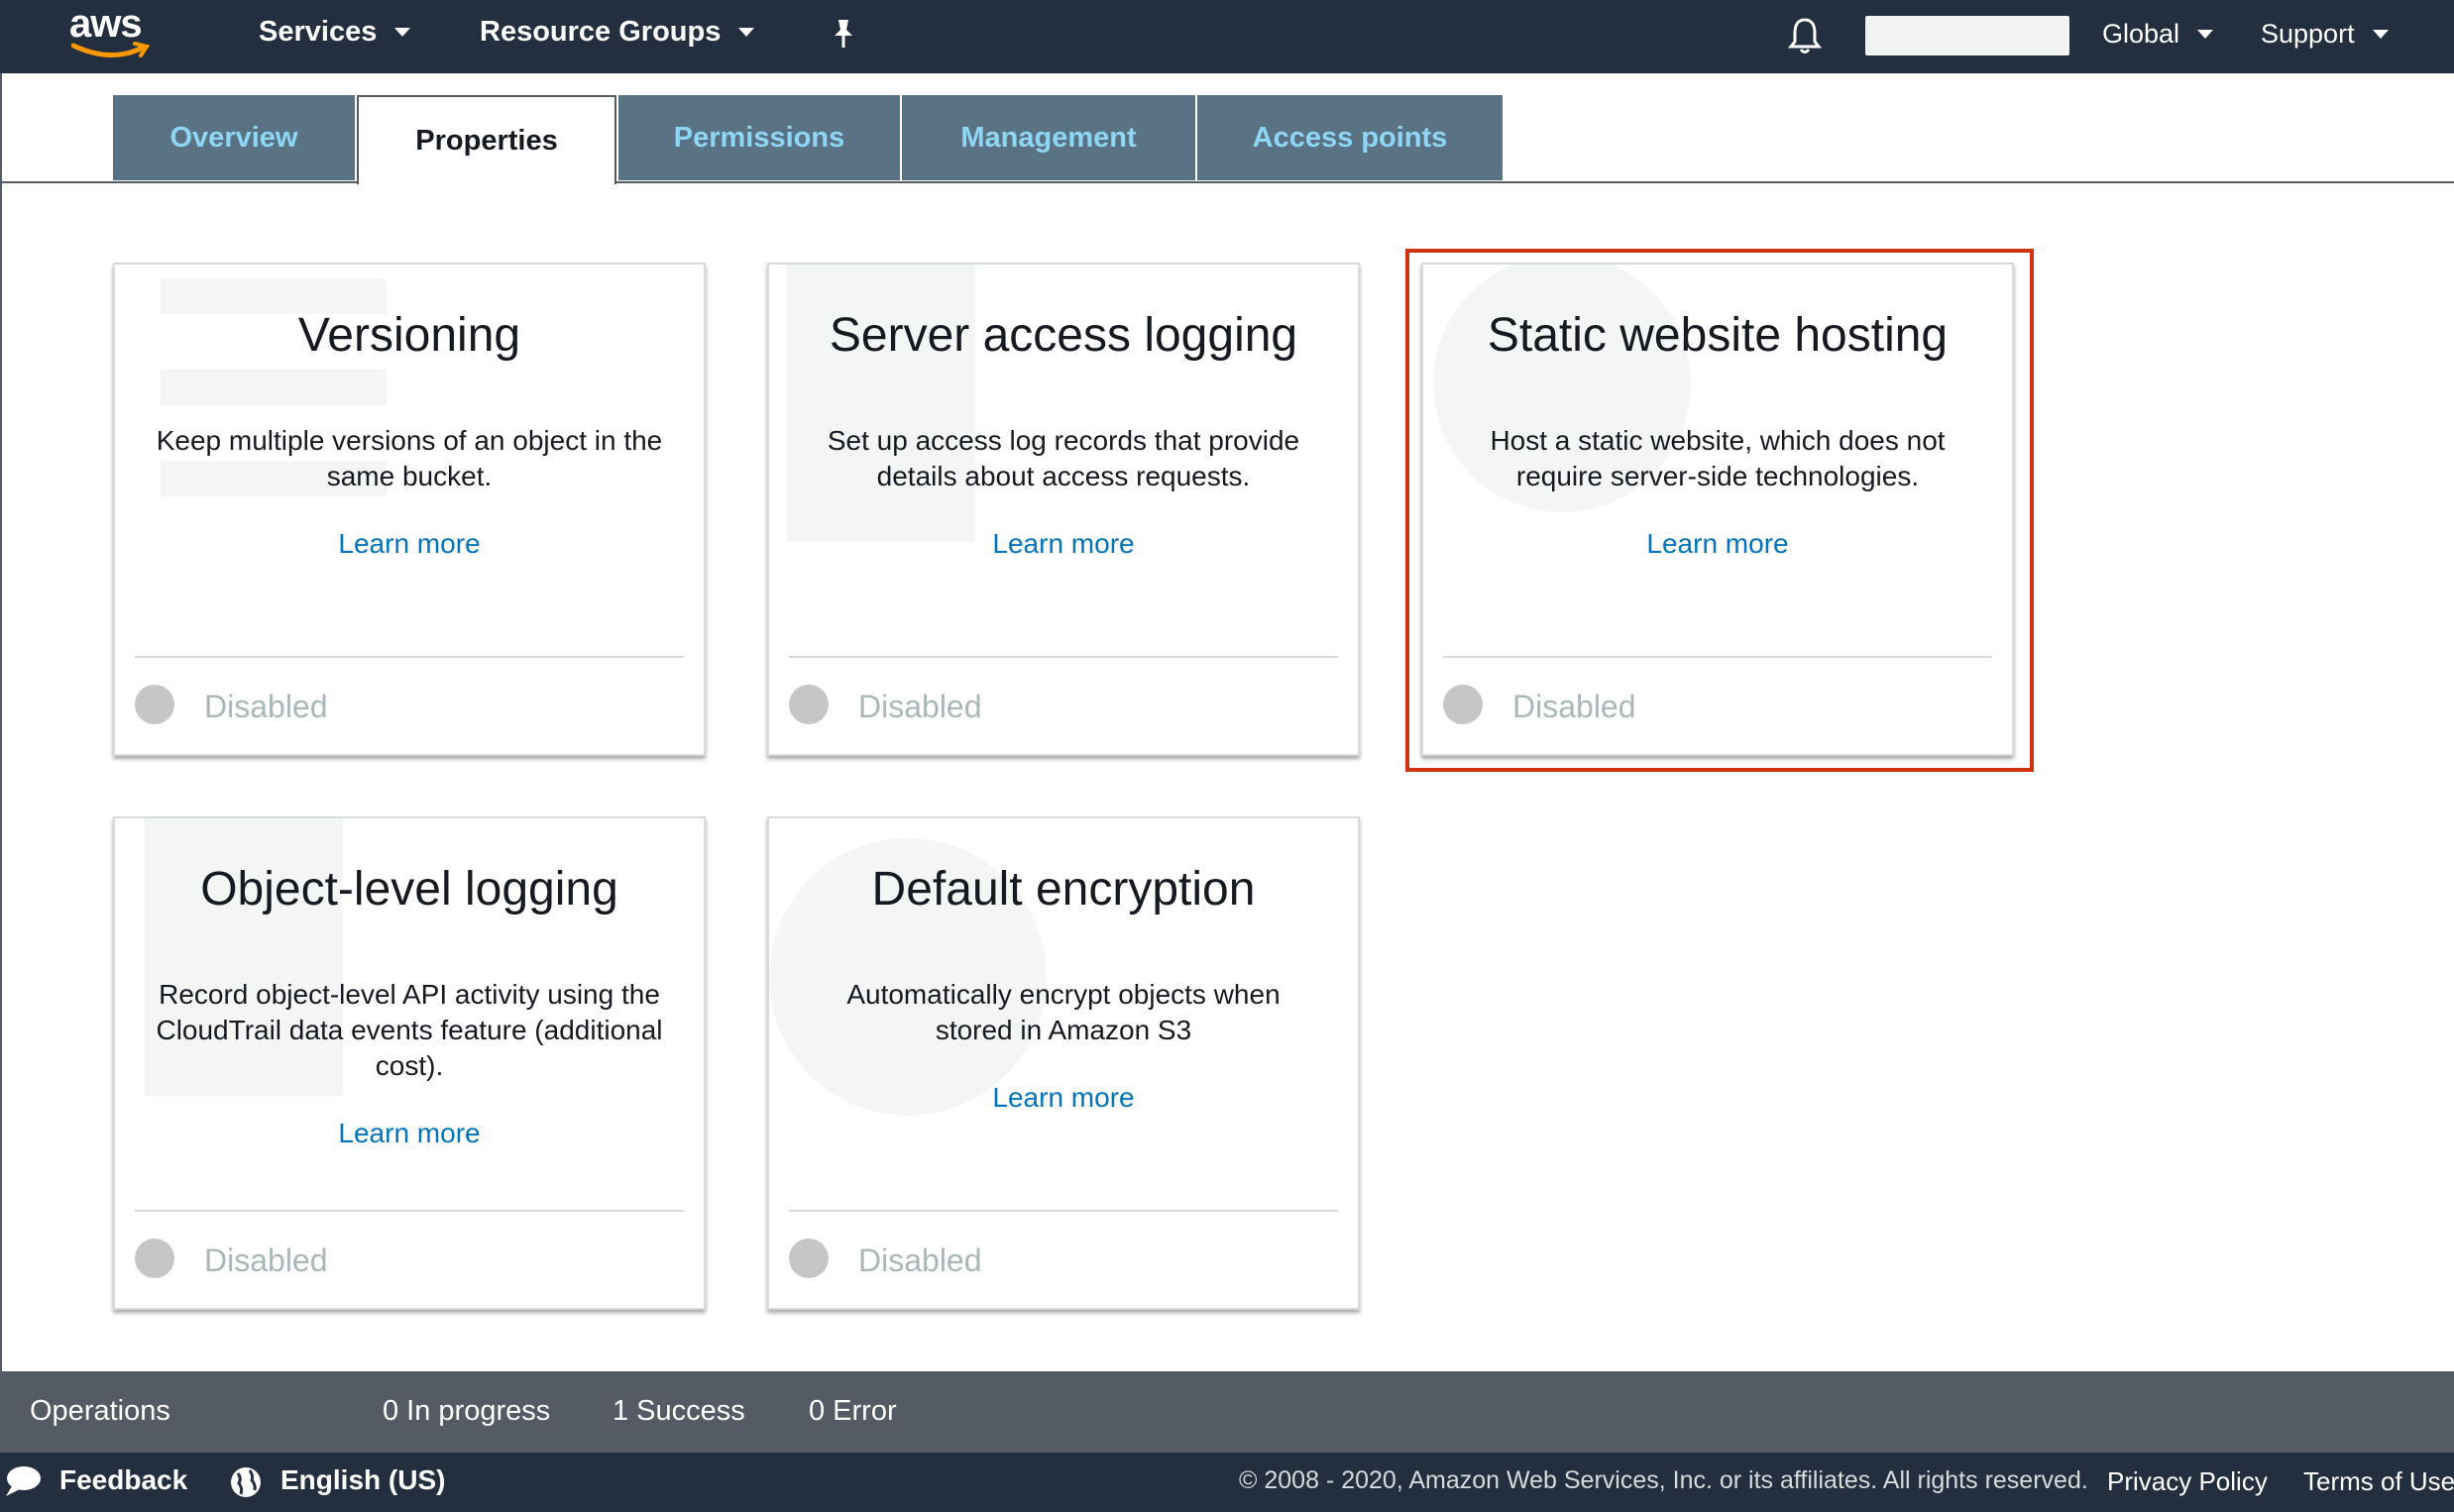  Describe the element at coordinates (1049, 137) in the screenshot. I see `tab-management: Management` at that location.